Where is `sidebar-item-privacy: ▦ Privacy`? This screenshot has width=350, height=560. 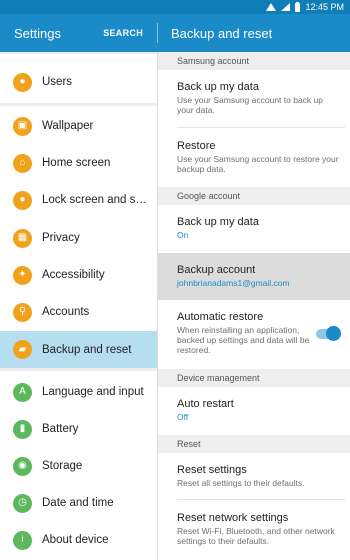
sidebar-item-privacy: ▦ Privacy is located at coordinates (78, 238).